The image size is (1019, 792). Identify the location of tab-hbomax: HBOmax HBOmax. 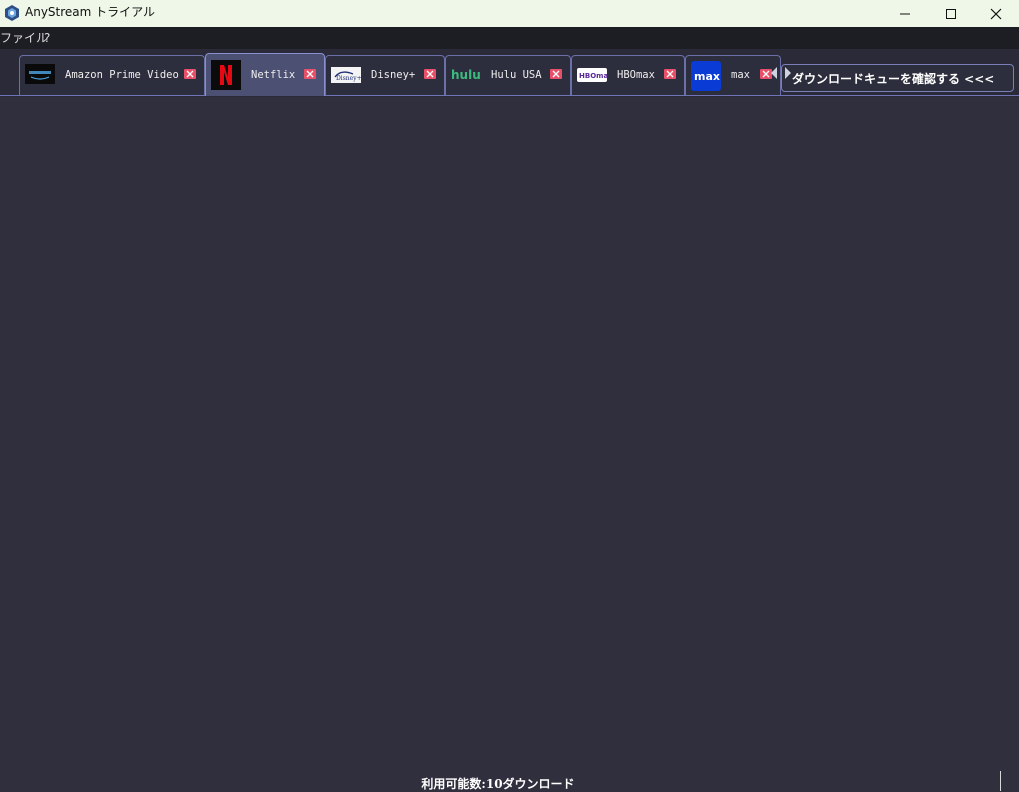
(628, 75).